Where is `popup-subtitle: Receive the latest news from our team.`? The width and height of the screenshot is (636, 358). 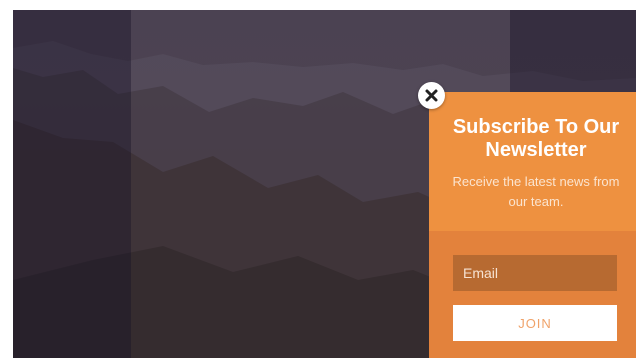
popup-subtitle: Receive the latest news from our team. is located at coordinates (536, 191).